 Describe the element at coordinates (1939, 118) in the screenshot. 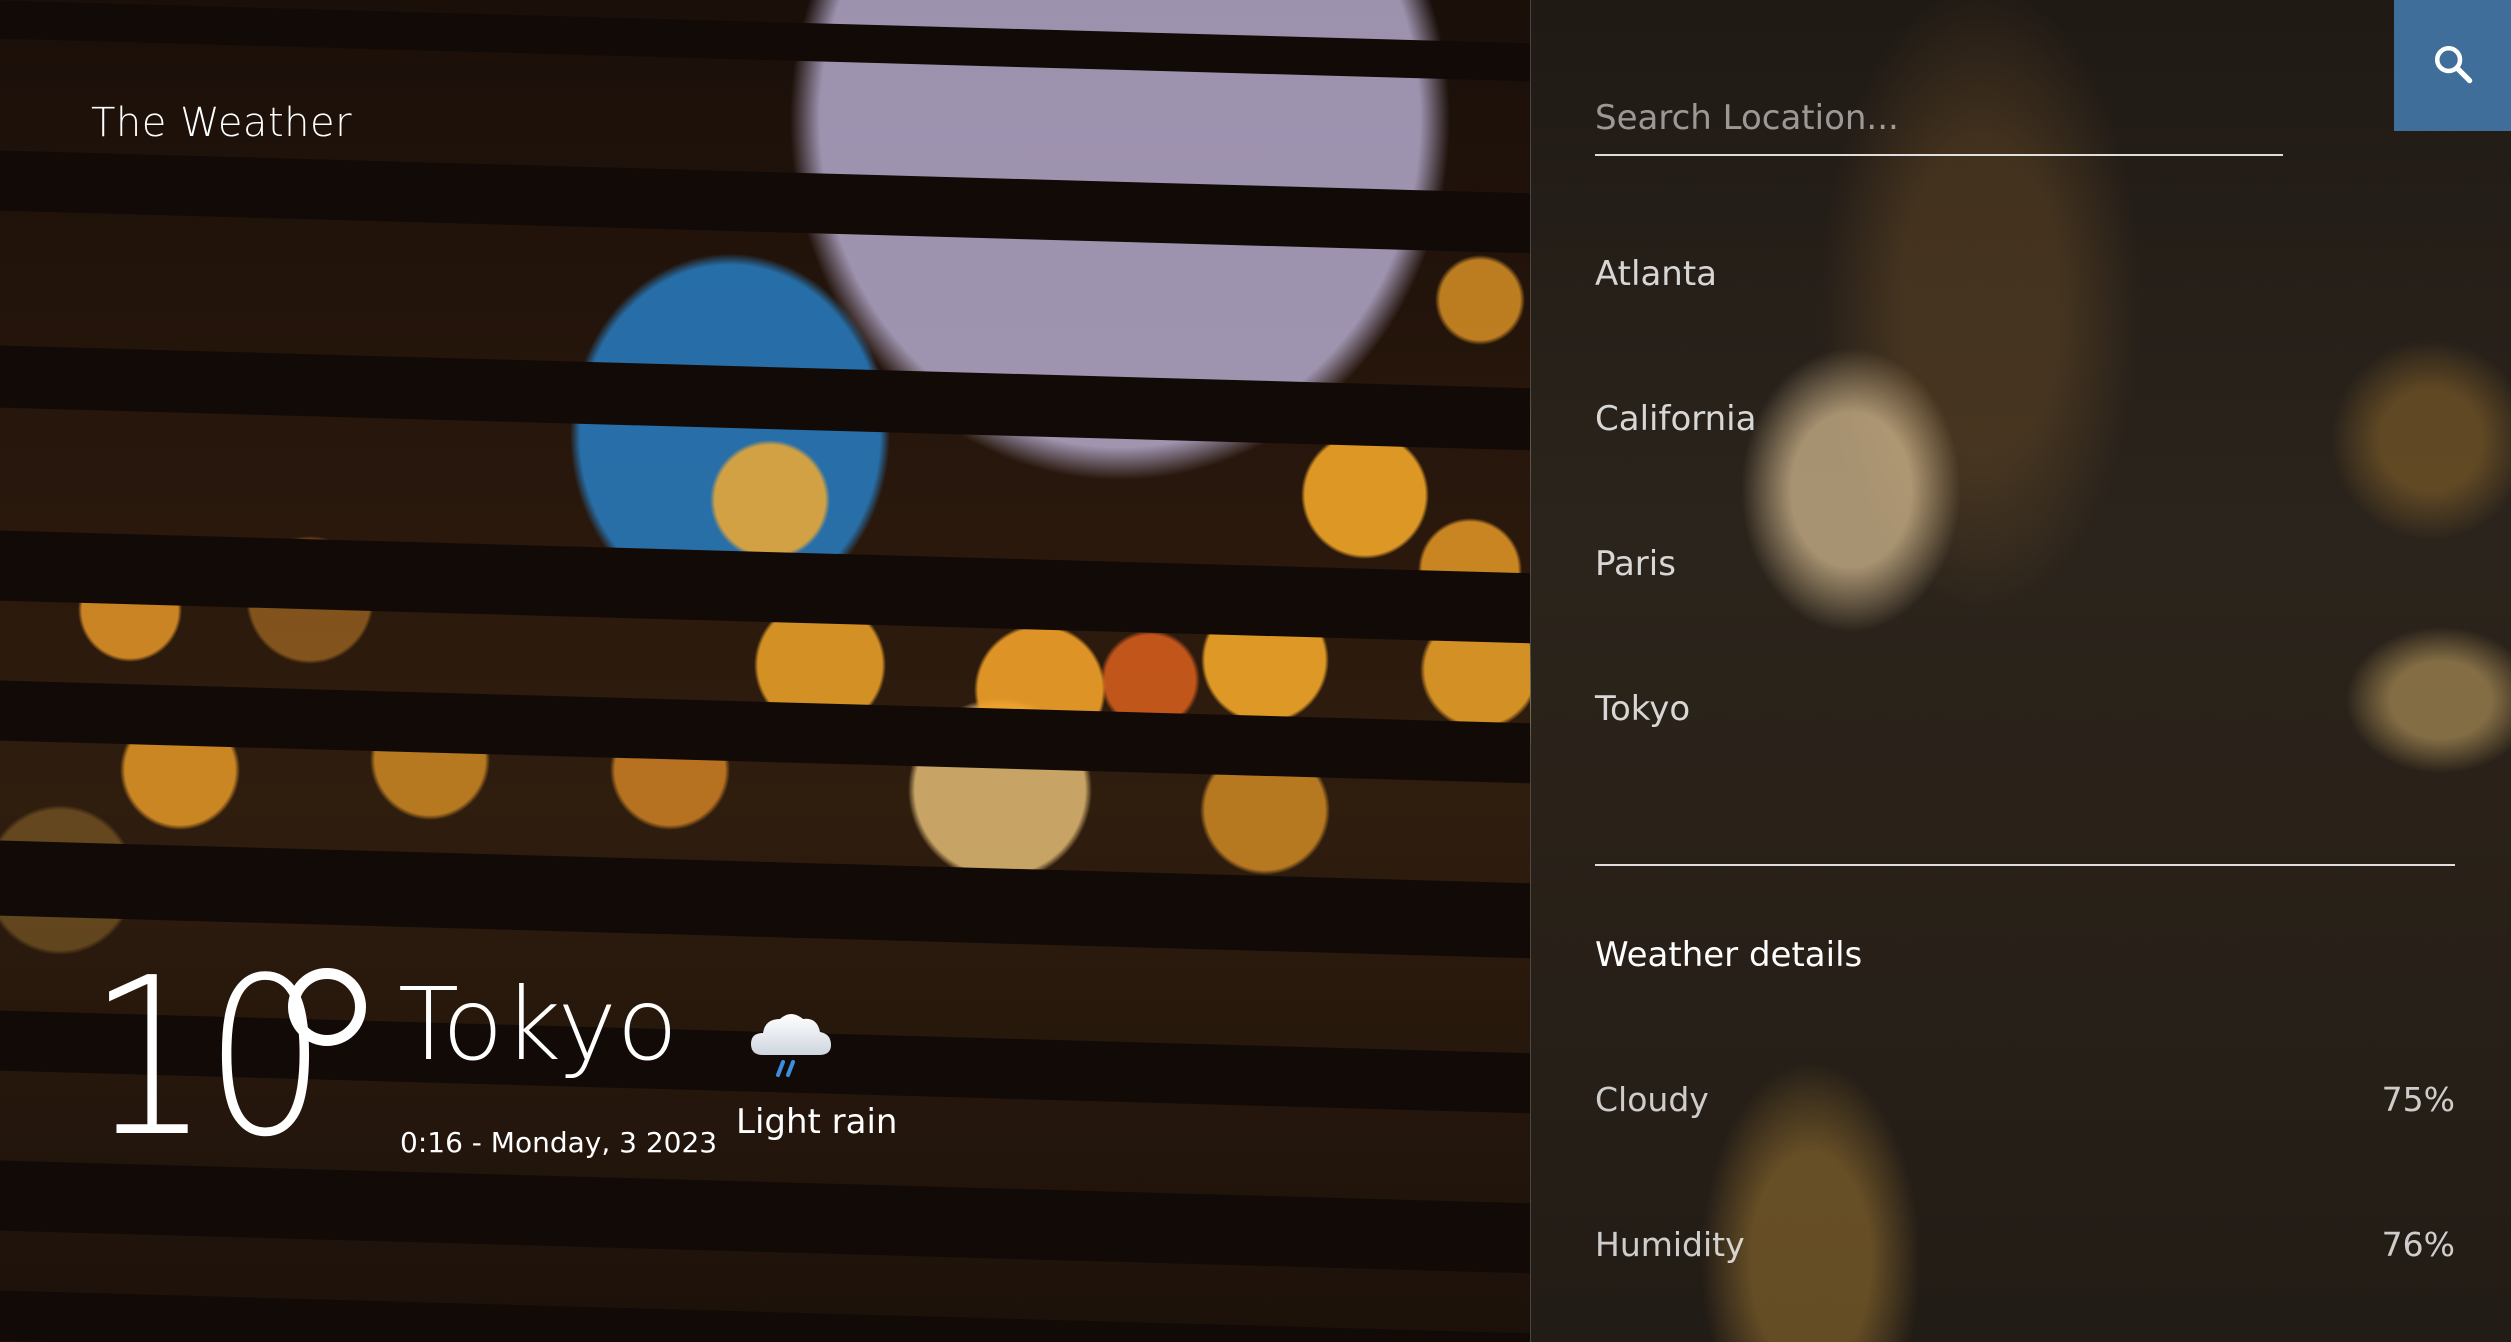

I see `search-input` at that location.